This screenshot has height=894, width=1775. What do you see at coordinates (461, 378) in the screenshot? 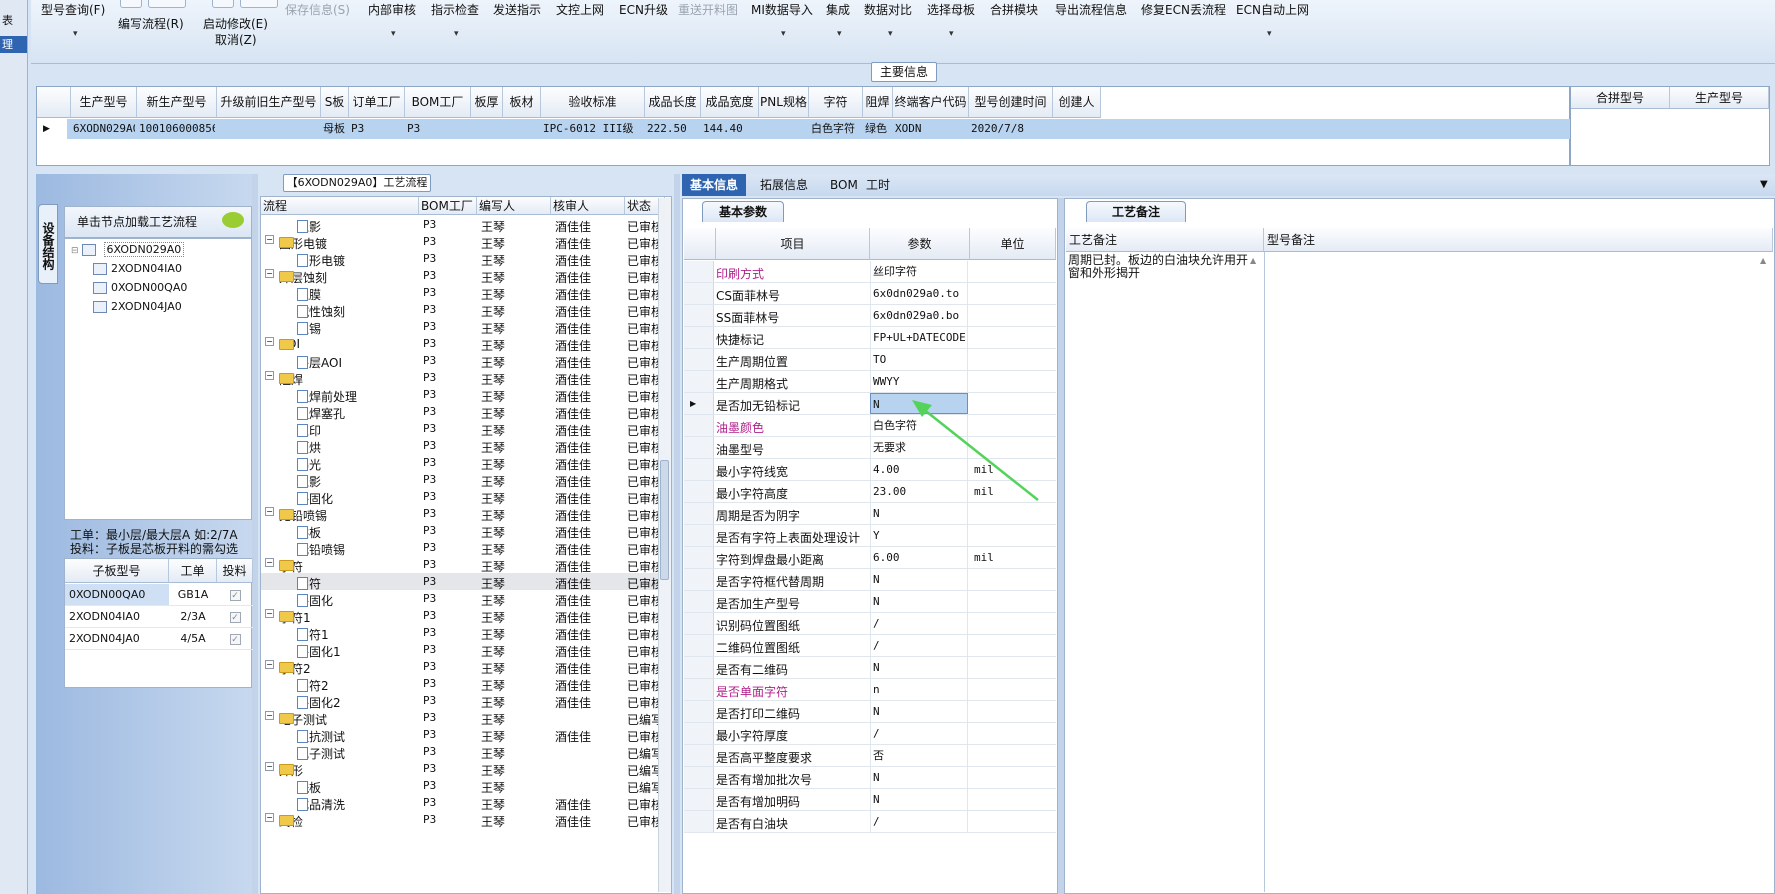
I see `flow-row: −阻焊P3王琴酒佳佳已审核` at bounding box center [461, 378].